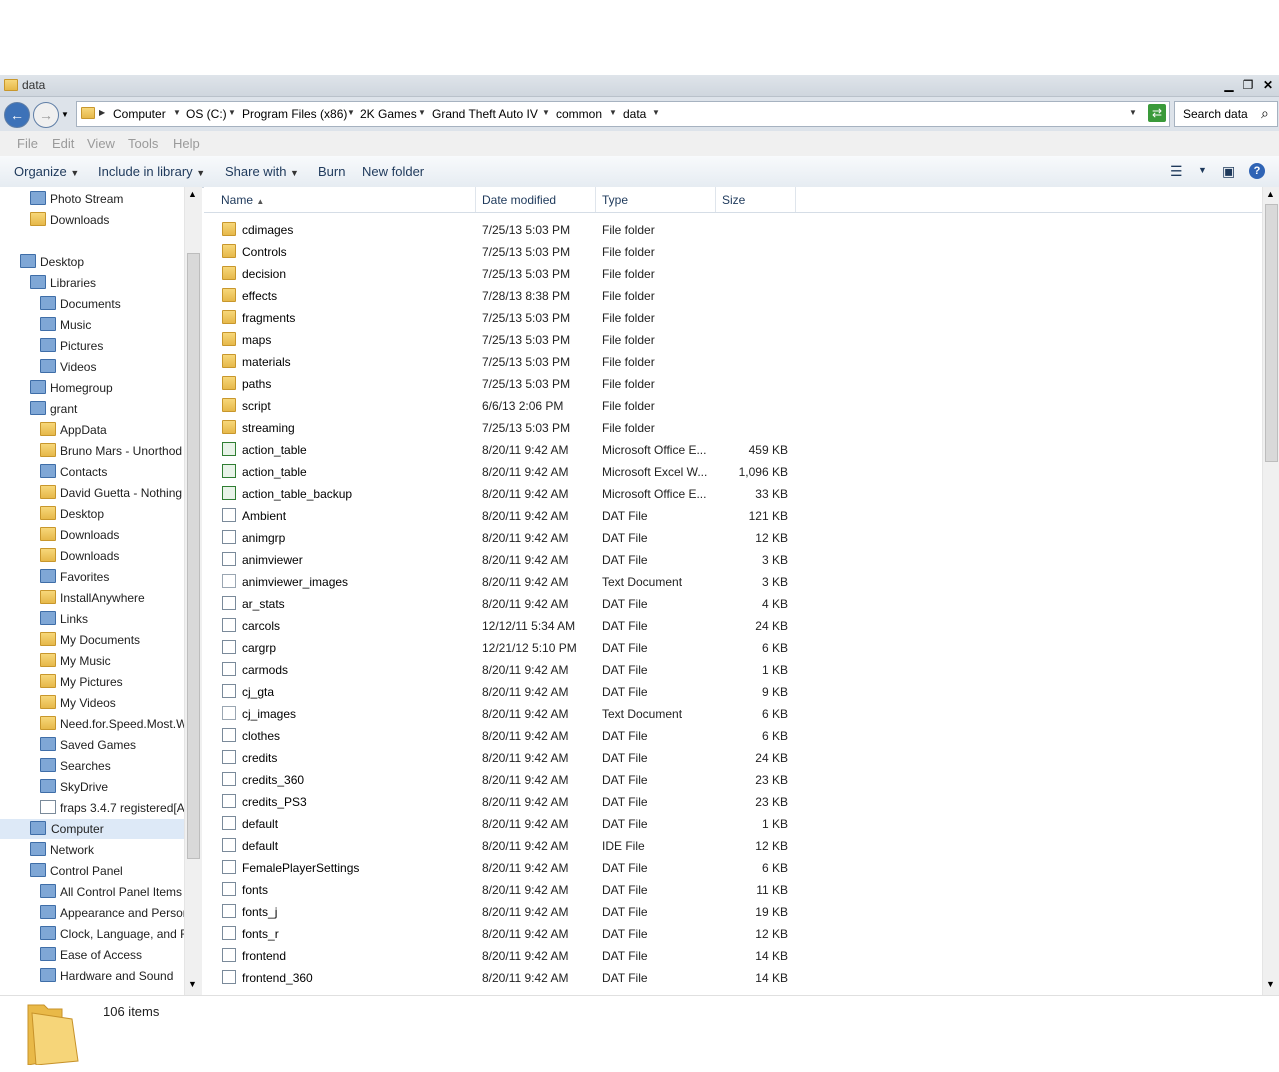  What do you see at coordinates (112, 325) in the screenshot?
I see `nav-item-music: Music` at bounding box center [112, 325].